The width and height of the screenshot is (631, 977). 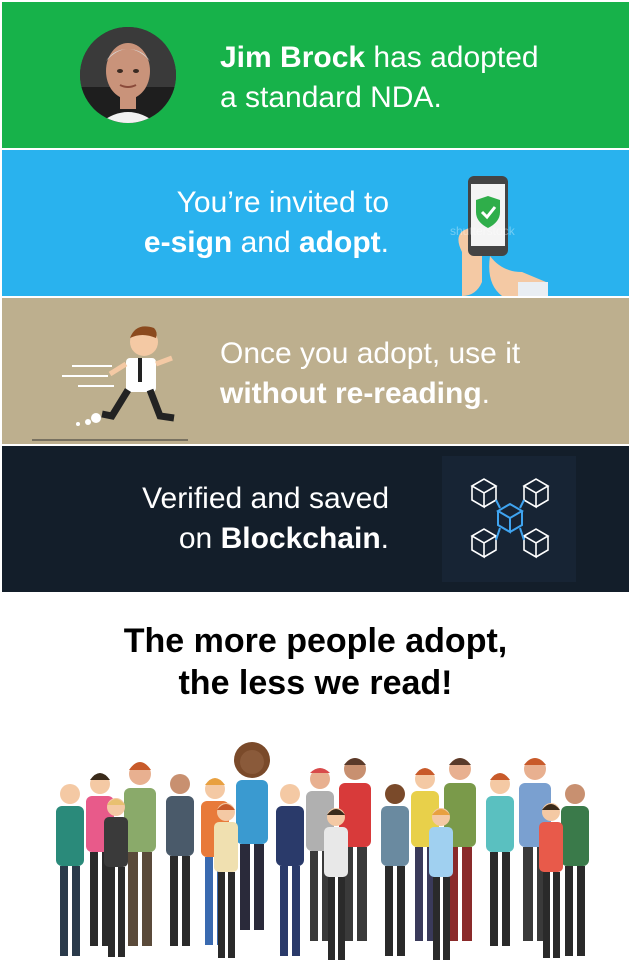 I want to click on invite-text: You’re invited to e-sign and adopt., so click(x=266, y=223).